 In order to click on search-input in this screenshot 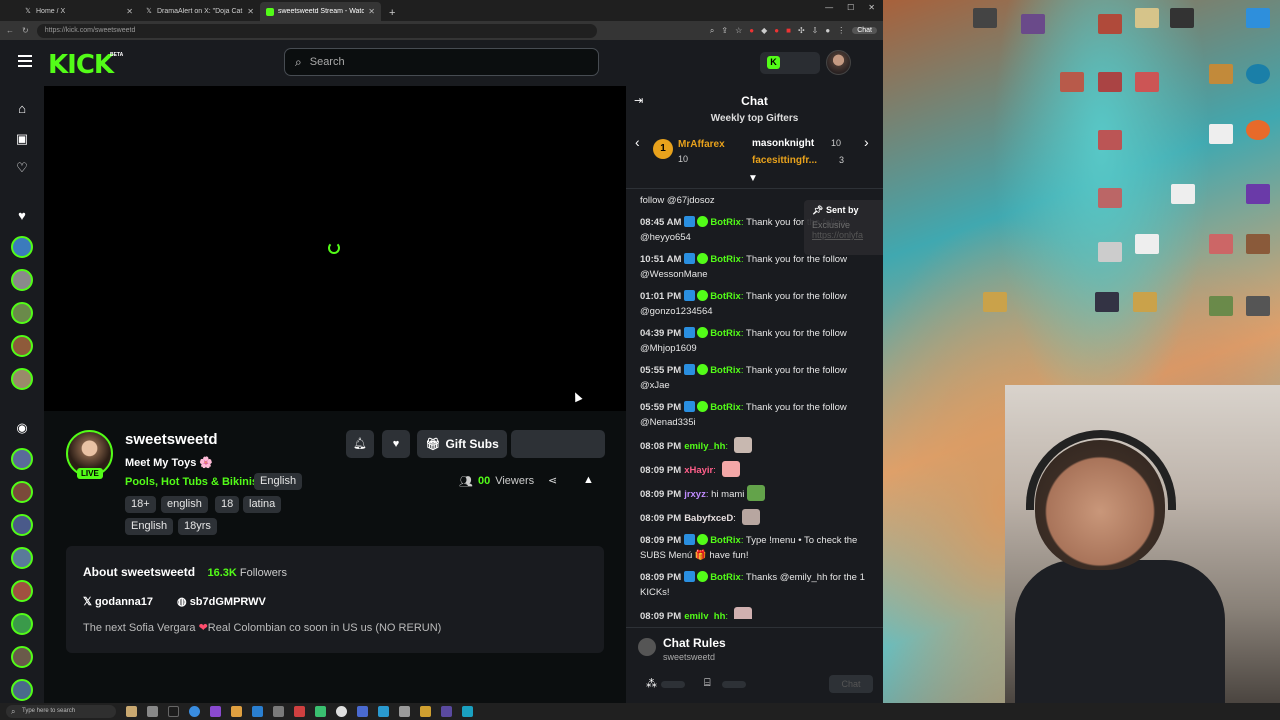, I will do `click(439, 62)`.